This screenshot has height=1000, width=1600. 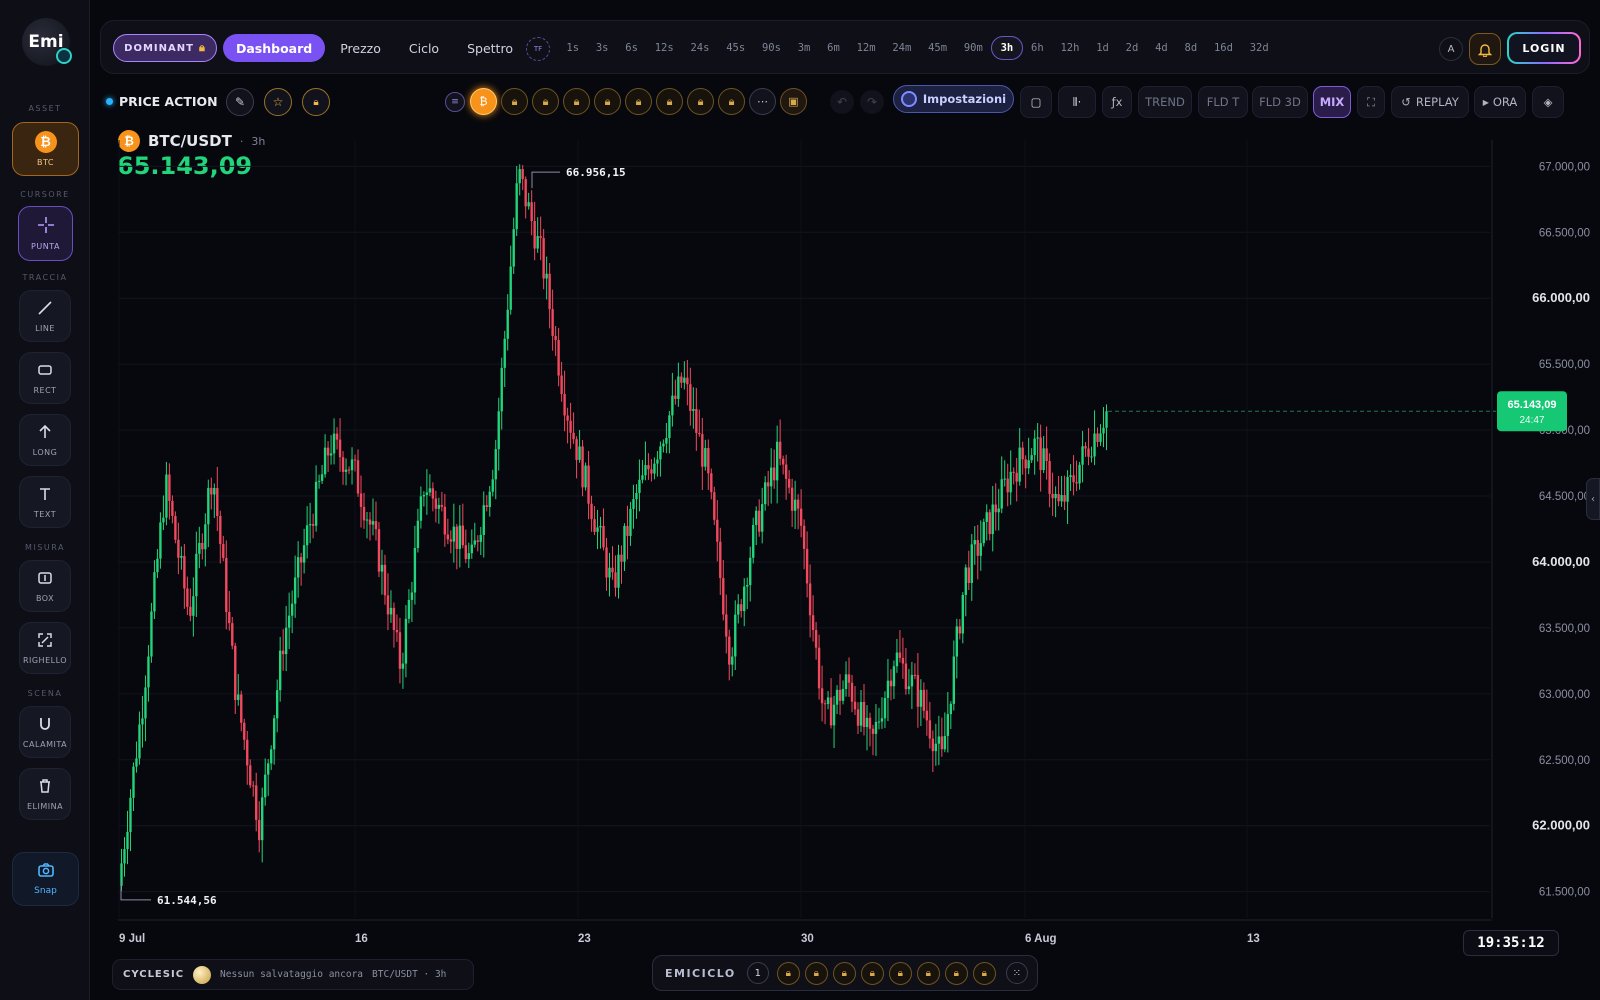 I want to click on cyclesic-context: BTC/USDT · 3h, so click(x=409, y=974).